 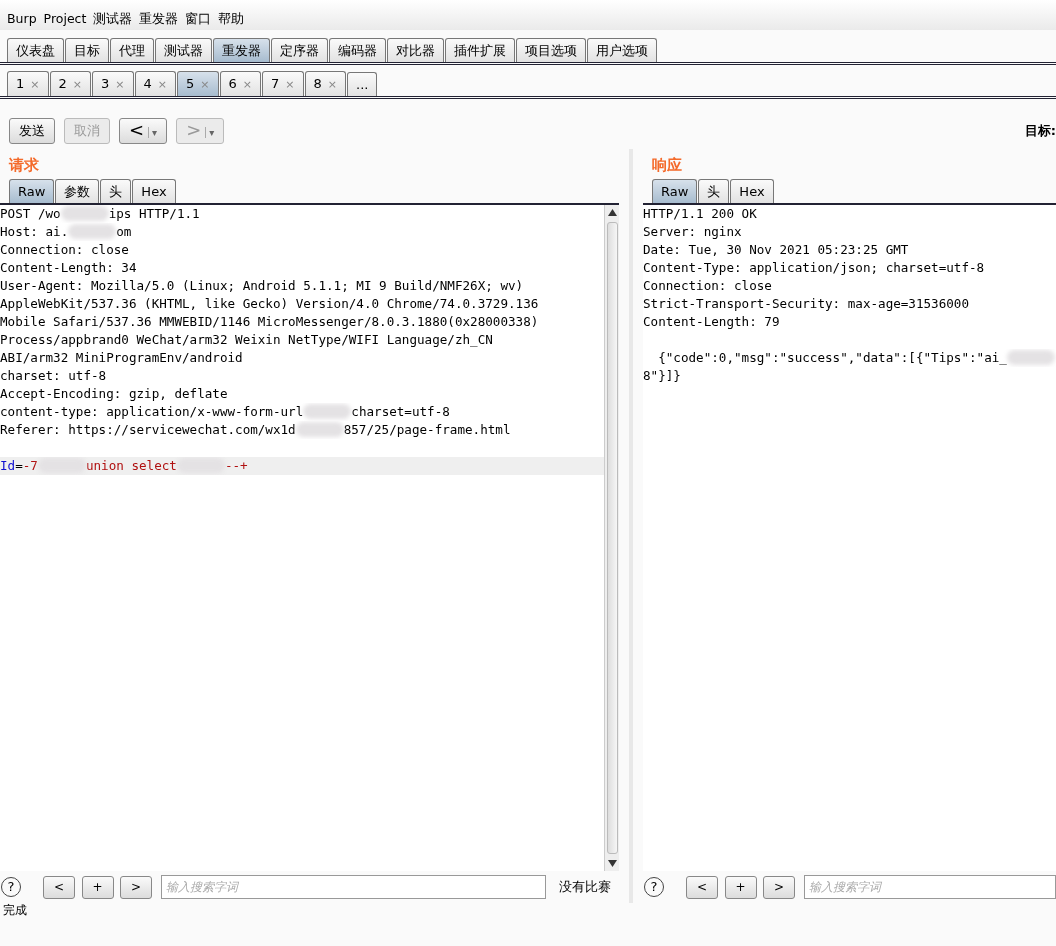 What do you see at coordinates (121, 357) in the screenshot?
I see `code-text: ABI/arm32 MiniProgramEnv/android` at bounding box center [121, 357].